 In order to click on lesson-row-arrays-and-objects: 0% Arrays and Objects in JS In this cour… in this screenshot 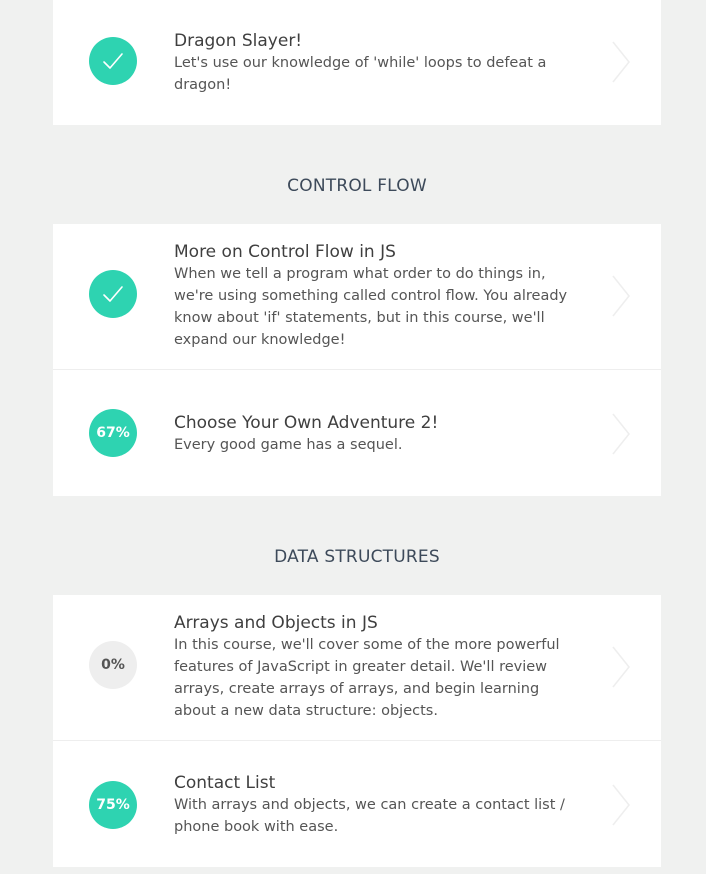, I will do `click(357, 667)`.